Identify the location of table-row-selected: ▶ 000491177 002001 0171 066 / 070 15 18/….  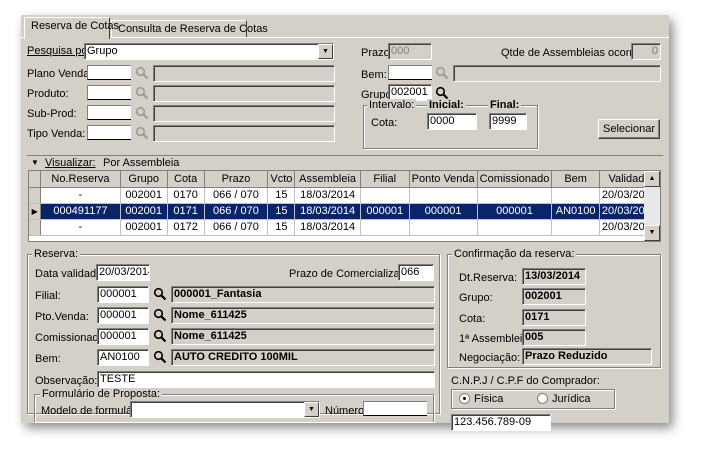
(345, 211).